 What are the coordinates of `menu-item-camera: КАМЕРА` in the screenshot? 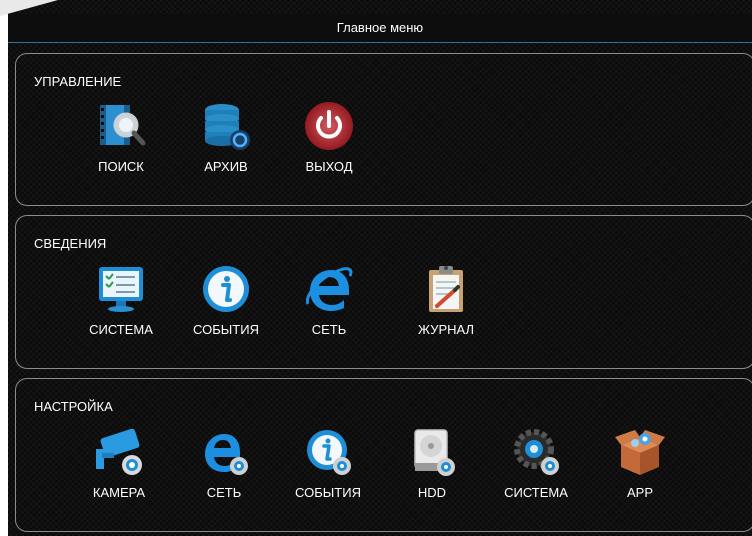 It's located at (119, 467).